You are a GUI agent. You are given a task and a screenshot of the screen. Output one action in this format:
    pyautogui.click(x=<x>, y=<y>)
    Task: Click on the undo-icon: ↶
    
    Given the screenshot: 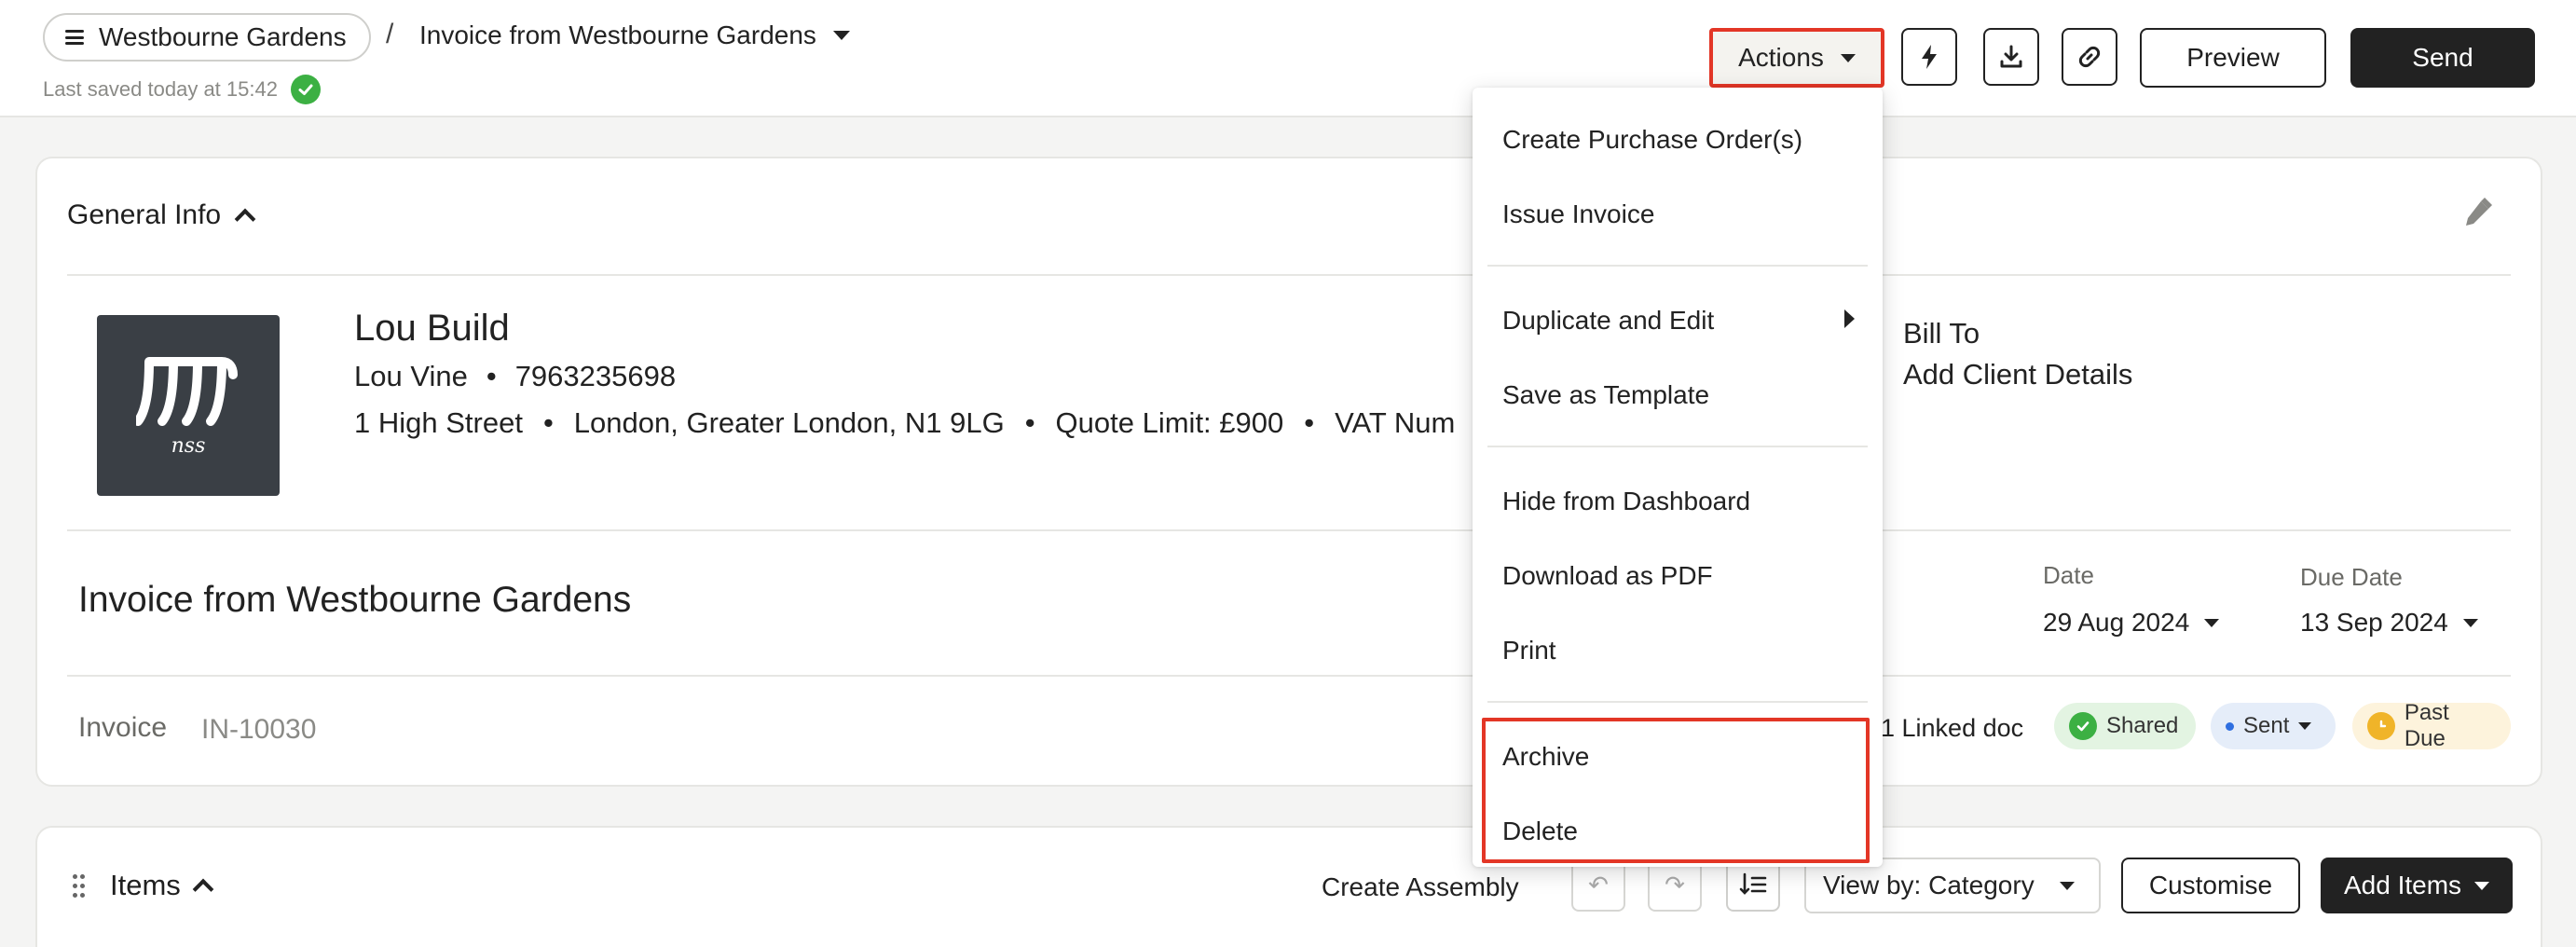 What is the action you would take?
    pyautogui.click(x=1598, y=884)
    